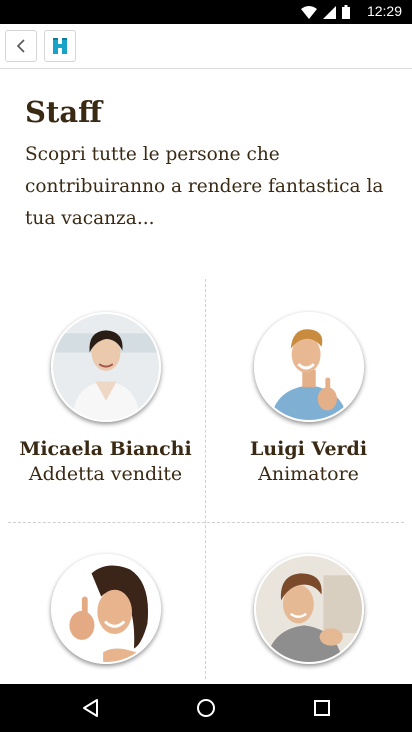 The image size is (412, 732). Describe the element at coordinates (346, 12) in the screenshot. I see `battery-icon` at that location.